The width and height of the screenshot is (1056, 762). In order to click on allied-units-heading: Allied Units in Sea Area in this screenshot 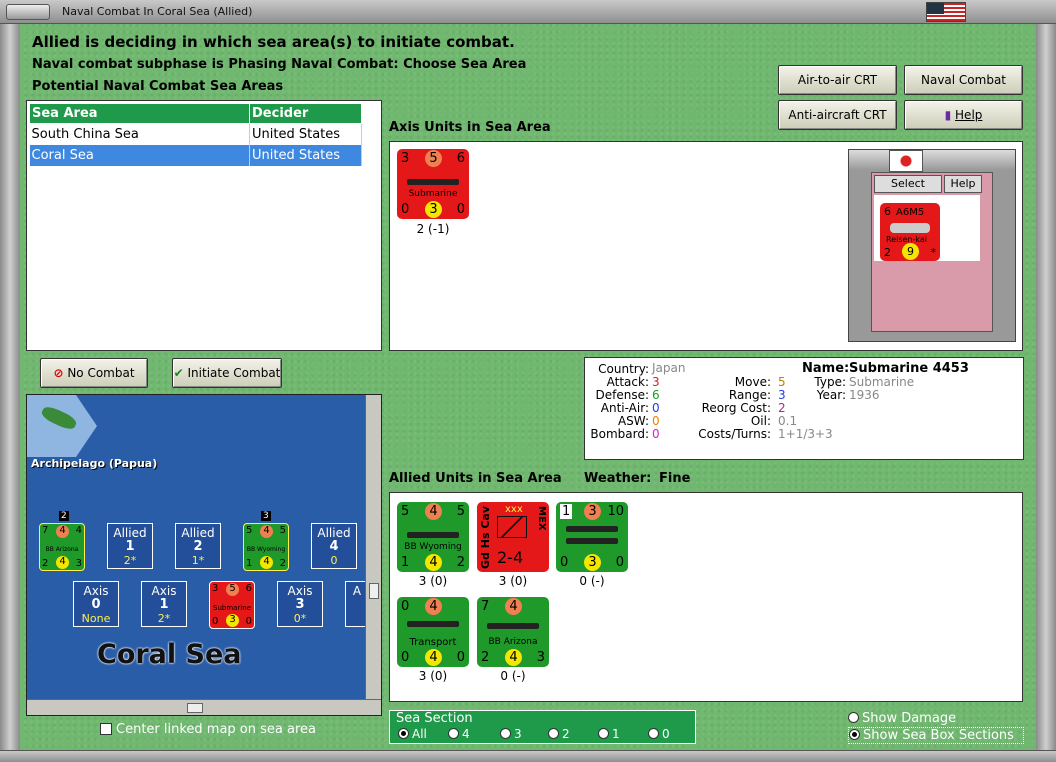, I will do `click(475, 478)`.